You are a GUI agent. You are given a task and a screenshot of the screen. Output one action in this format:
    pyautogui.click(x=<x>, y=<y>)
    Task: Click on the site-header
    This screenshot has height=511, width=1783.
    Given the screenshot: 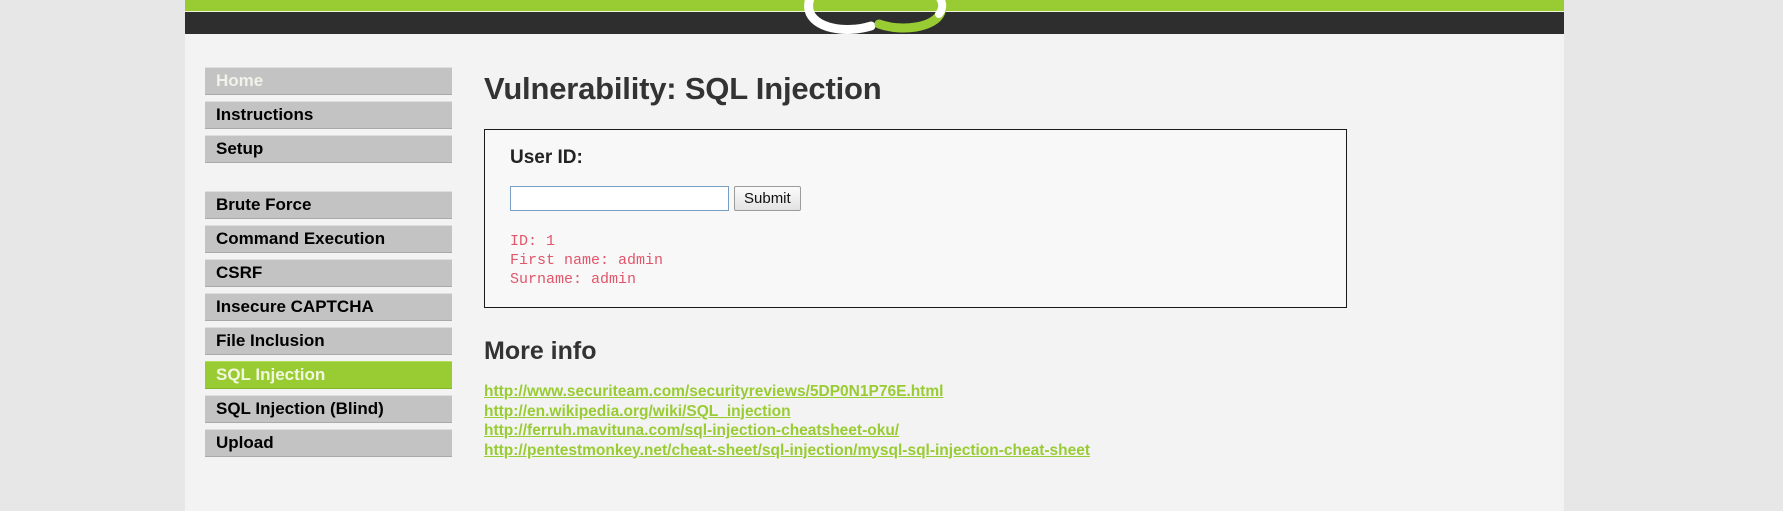 What is the action you would take?
    pyautogui.click(x=874, y=17)
    